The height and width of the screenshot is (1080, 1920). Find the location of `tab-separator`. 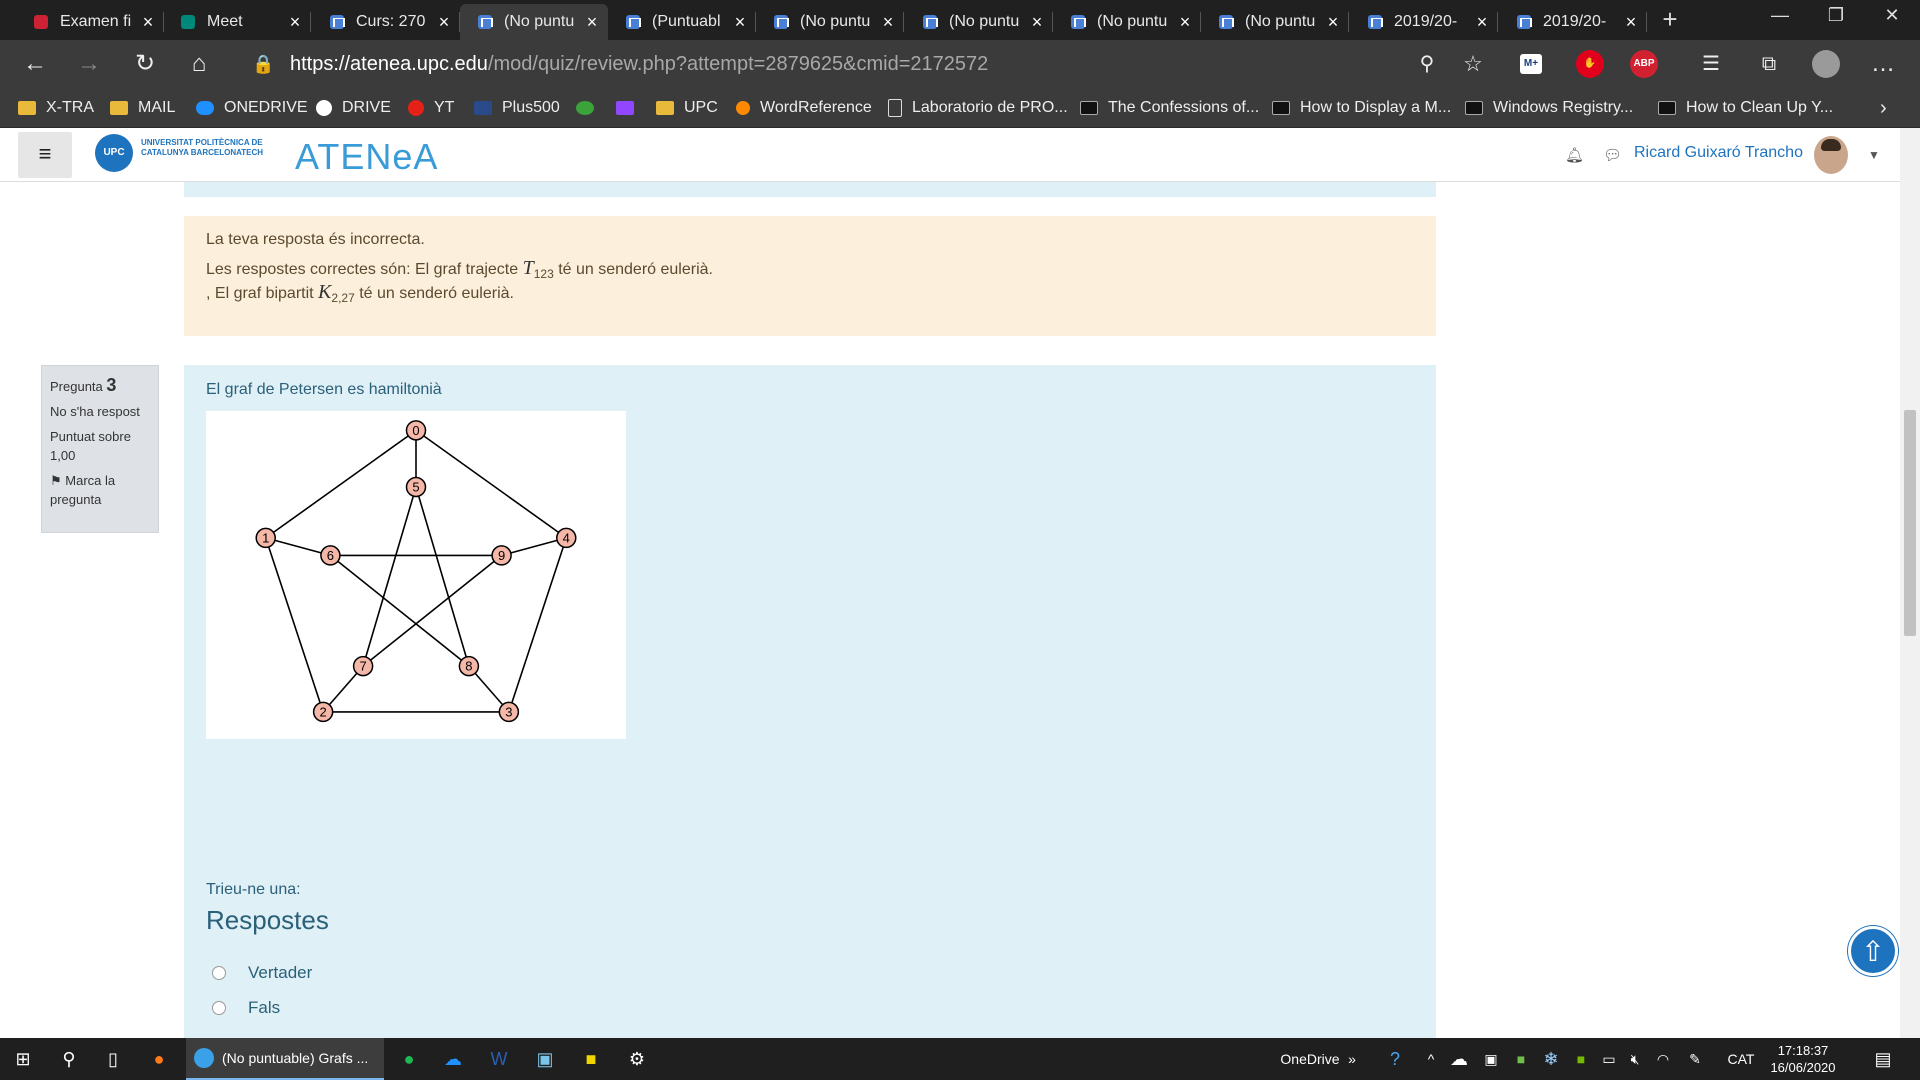

tab-separator is located at coordinates (1348, 22).